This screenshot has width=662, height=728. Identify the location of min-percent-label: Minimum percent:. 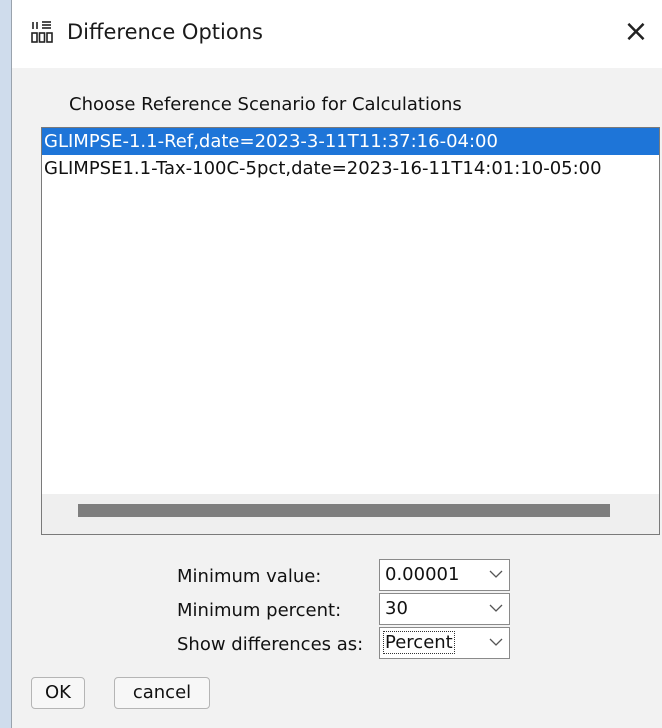
(259, 610).